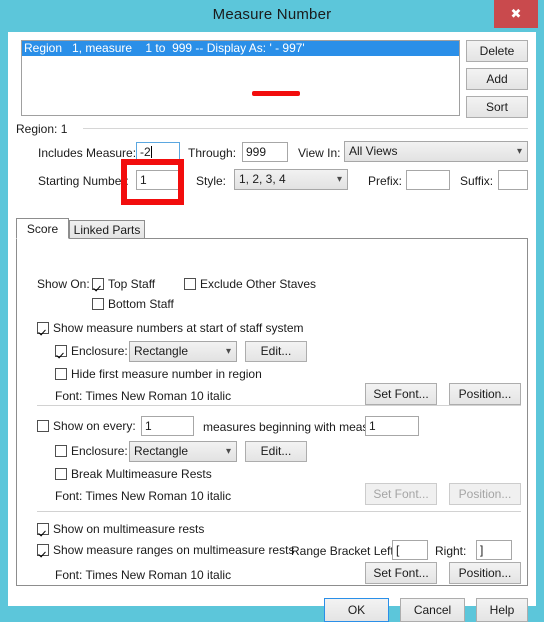  Describe the element at coordinates (385, 181) in the screenshot. I see `prefix-label: Prefix:` at that location.